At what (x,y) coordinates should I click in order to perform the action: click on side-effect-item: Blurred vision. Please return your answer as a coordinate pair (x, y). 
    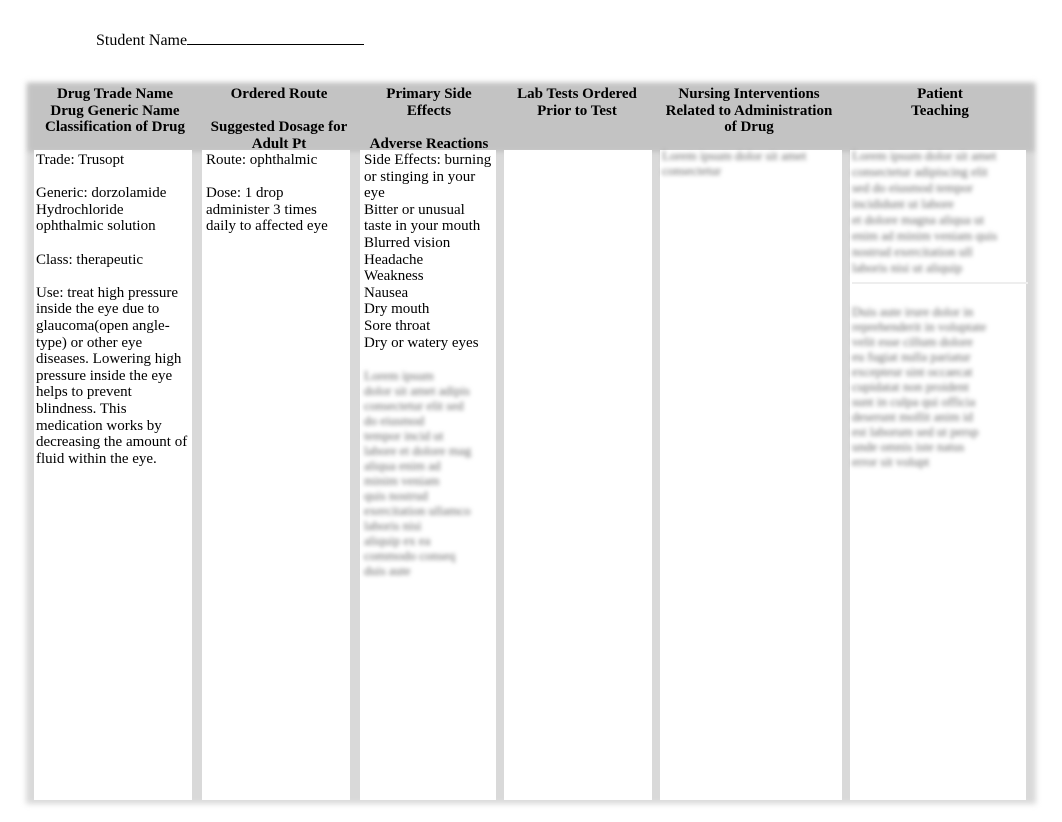
    Looking at the image, I should click on (407, 242).